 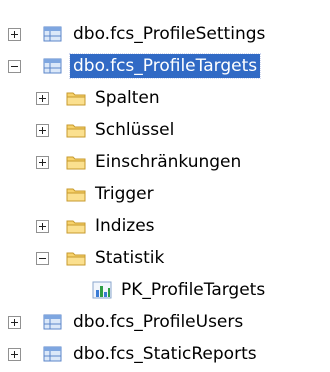 I want to click on tree-node-label: Trigger, so click(x=124, y=194).